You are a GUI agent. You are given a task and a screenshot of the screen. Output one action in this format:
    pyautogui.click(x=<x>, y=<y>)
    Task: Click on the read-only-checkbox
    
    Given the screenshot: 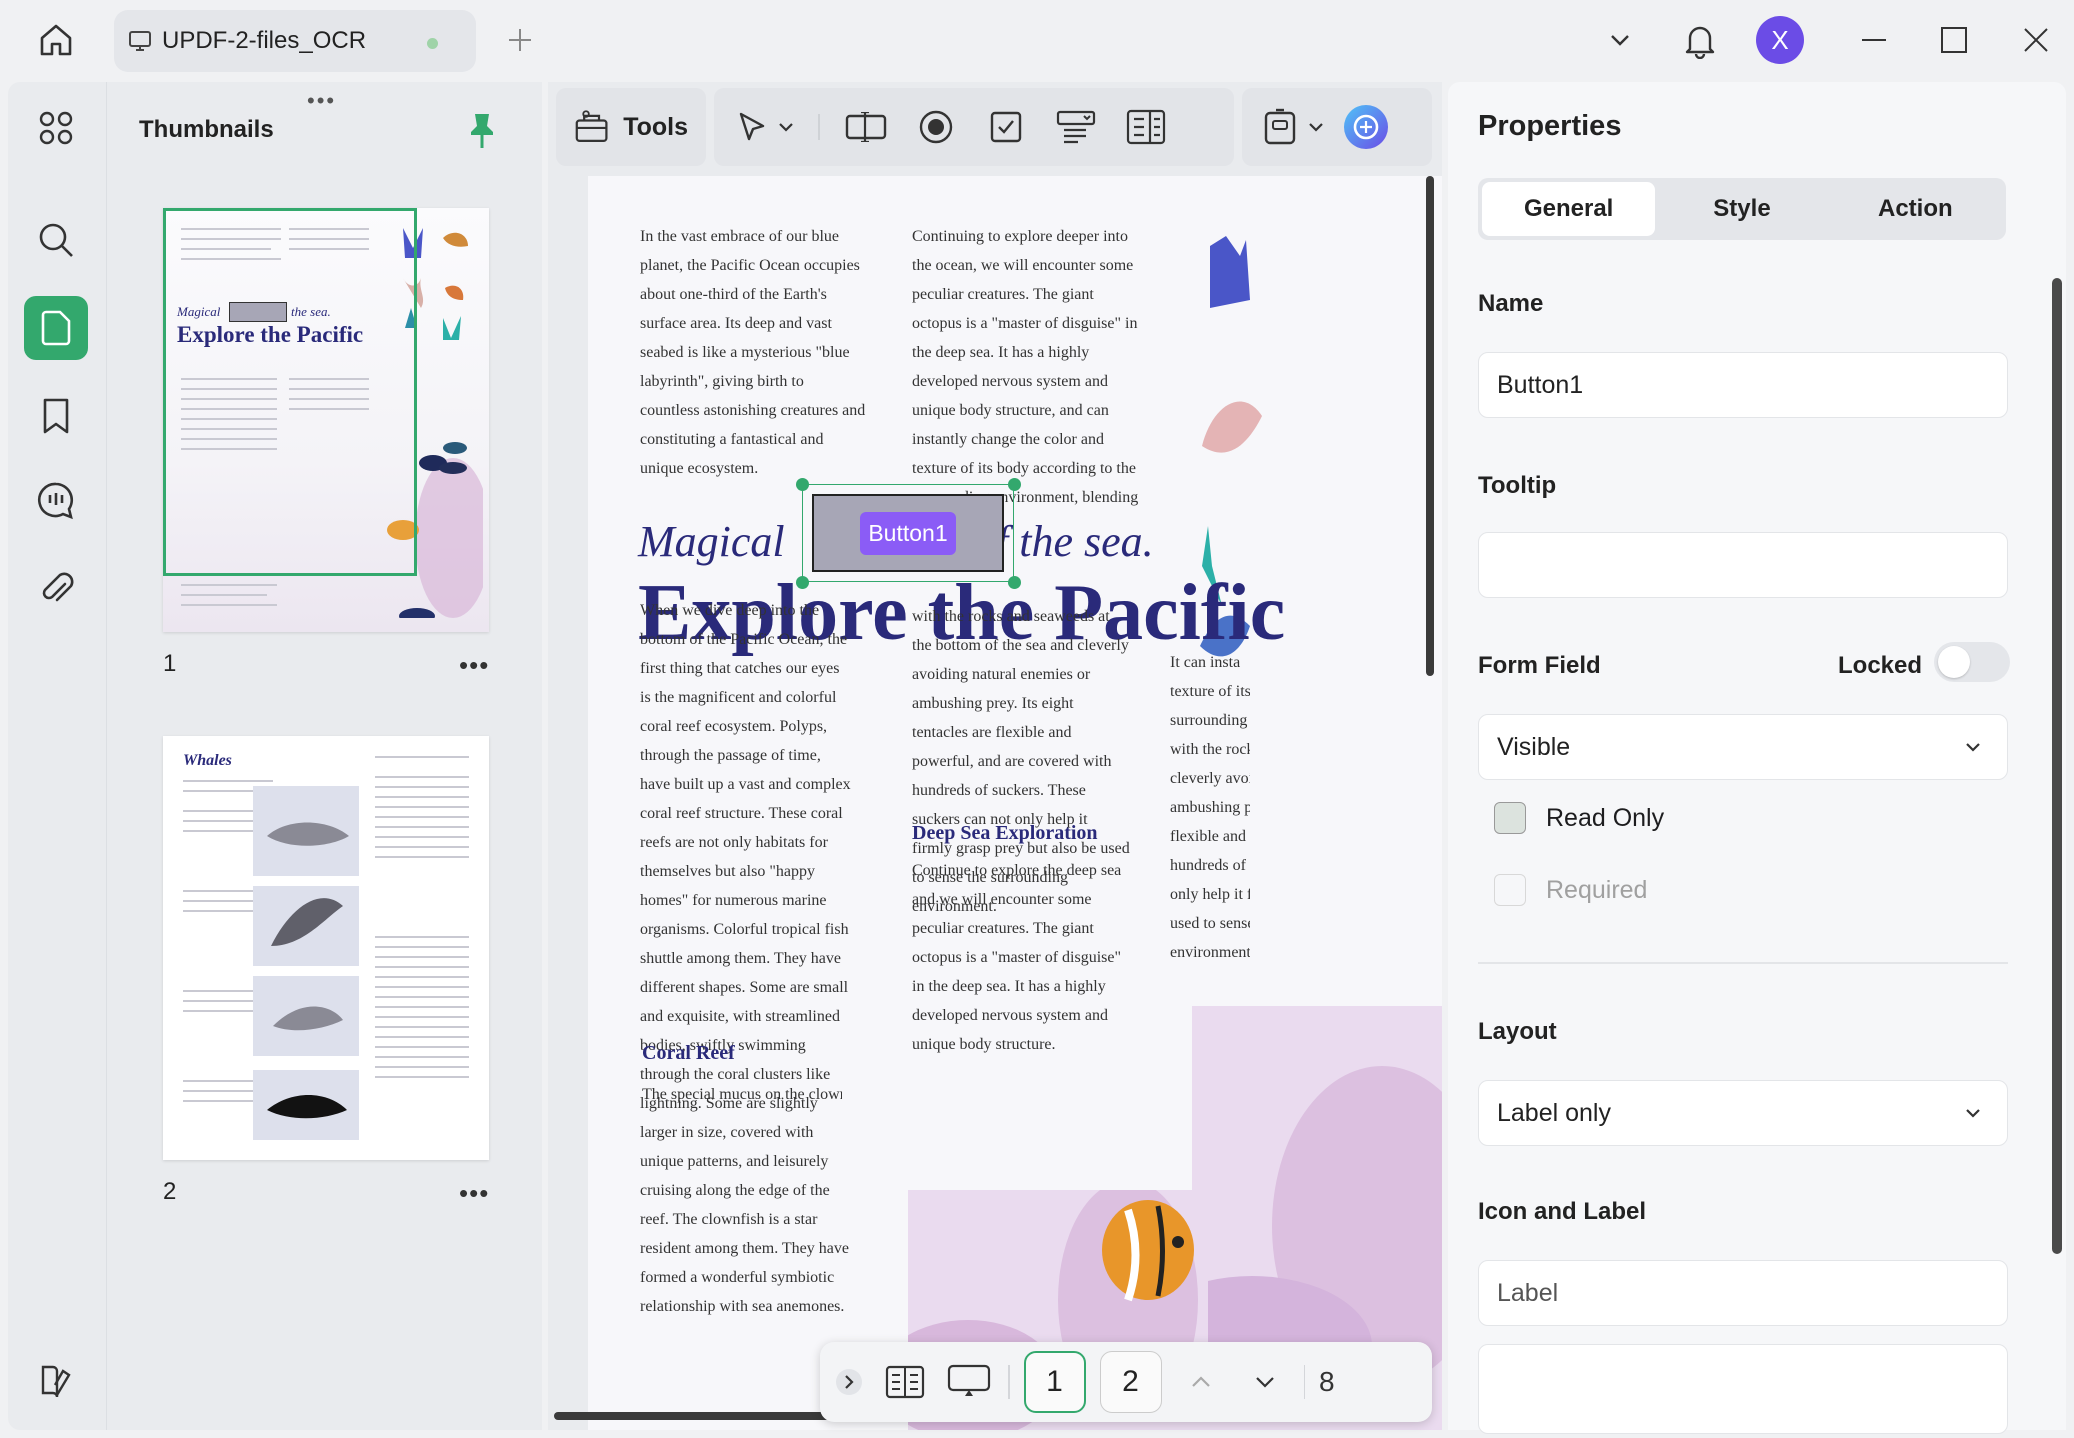 What is the action you would take?
    pyautogui.click(x=1510, y=818)
    